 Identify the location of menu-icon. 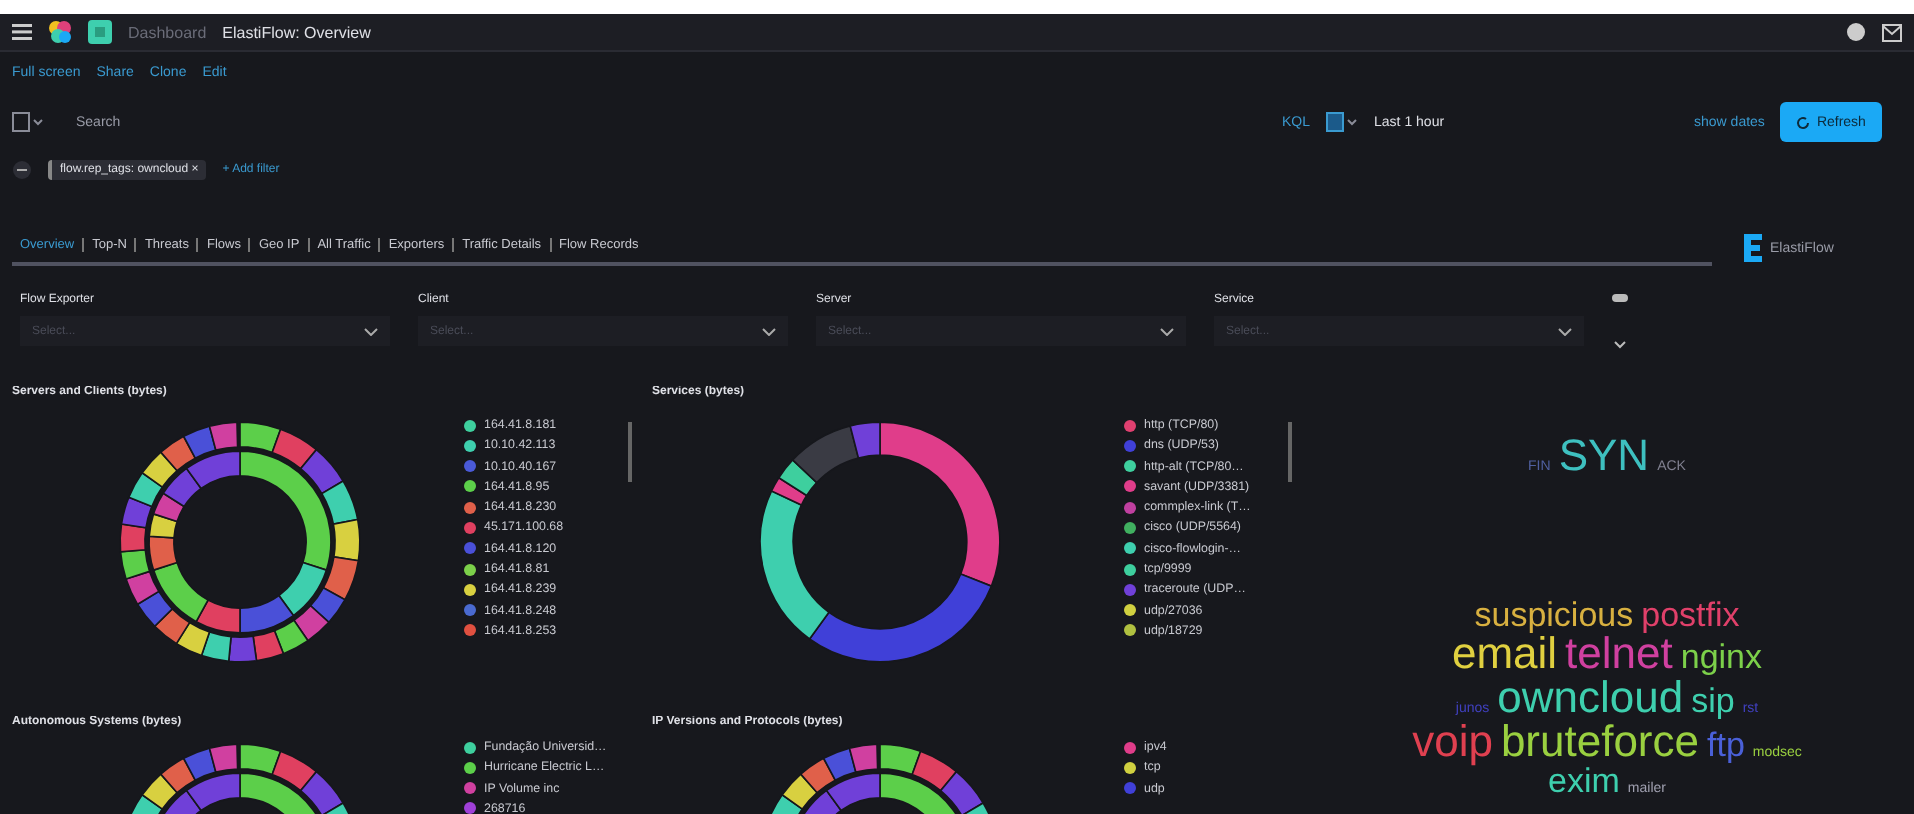
(22, 32).